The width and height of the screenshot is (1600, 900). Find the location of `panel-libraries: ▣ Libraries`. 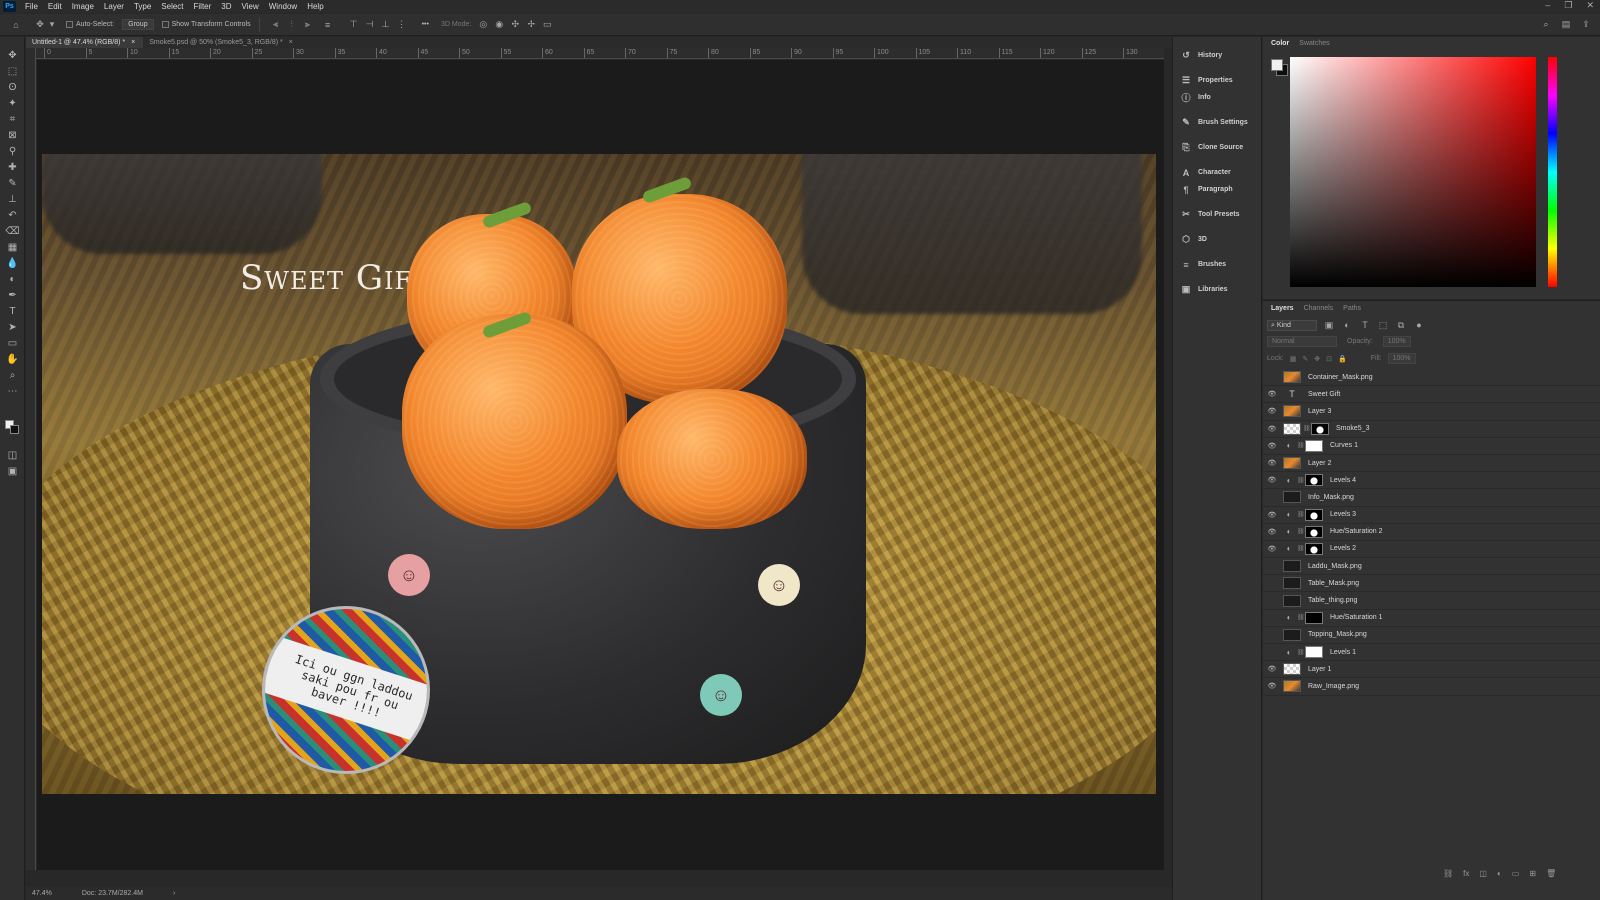

panel-libraries: ▣ Libraries is located at coordinates (1217, 289).